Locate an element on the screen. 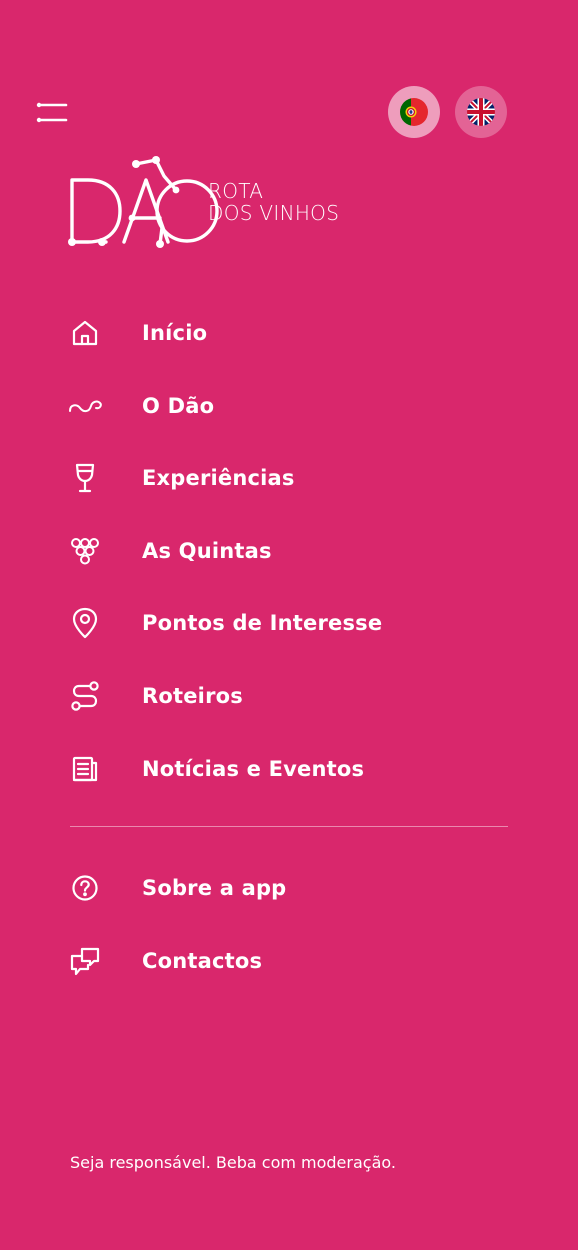  menu-item-as-quintas: As Quintas is located at coordinates (290, 551).